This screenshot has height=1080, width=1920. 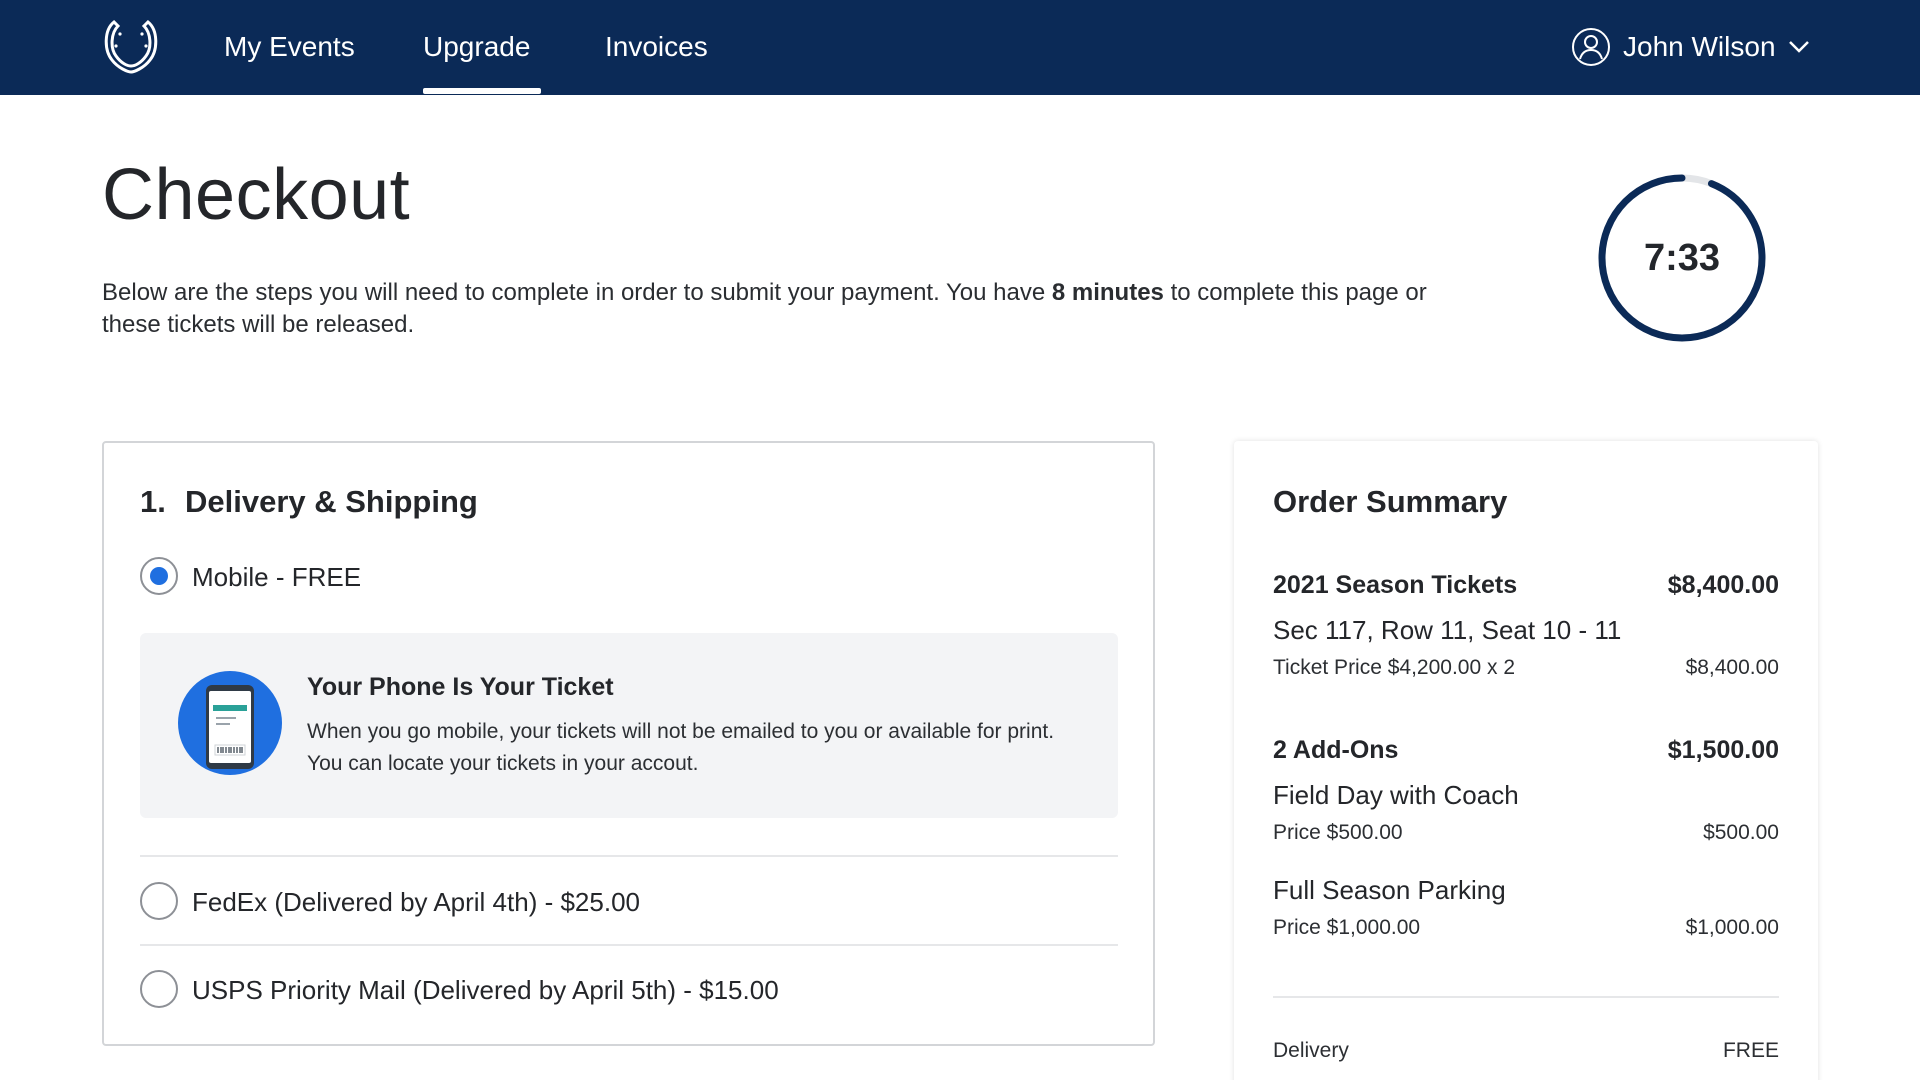 What do you see at coordinates (460, 687) in the screenshot?
I see `info-title: Your Phone Is Your Ticket` at bounding box center [460, 687].